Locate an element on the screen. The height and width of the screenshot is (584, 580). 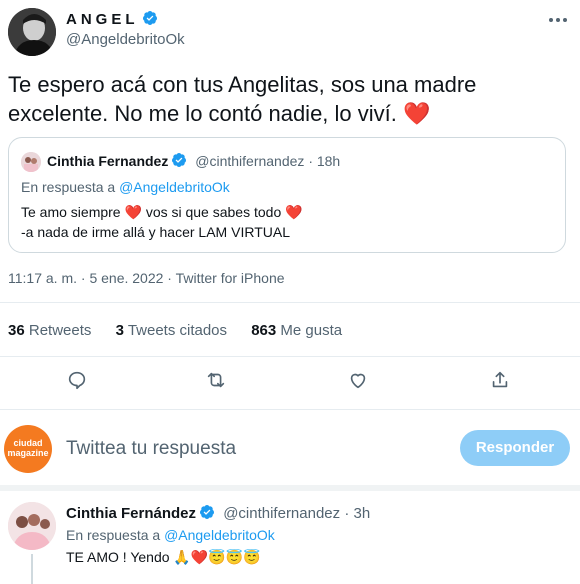
quoted-display-name: Cinthia Fernandez is located at coordinates (108, 161).